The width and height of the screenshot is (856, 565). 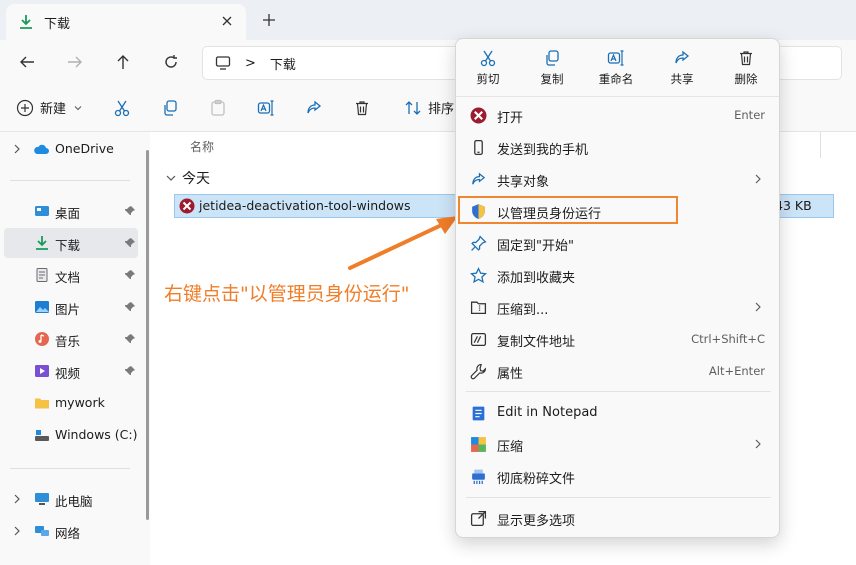 I want to click on menu-item-shred-file: 彻底粉碎文件, so click(x=617, y=476).